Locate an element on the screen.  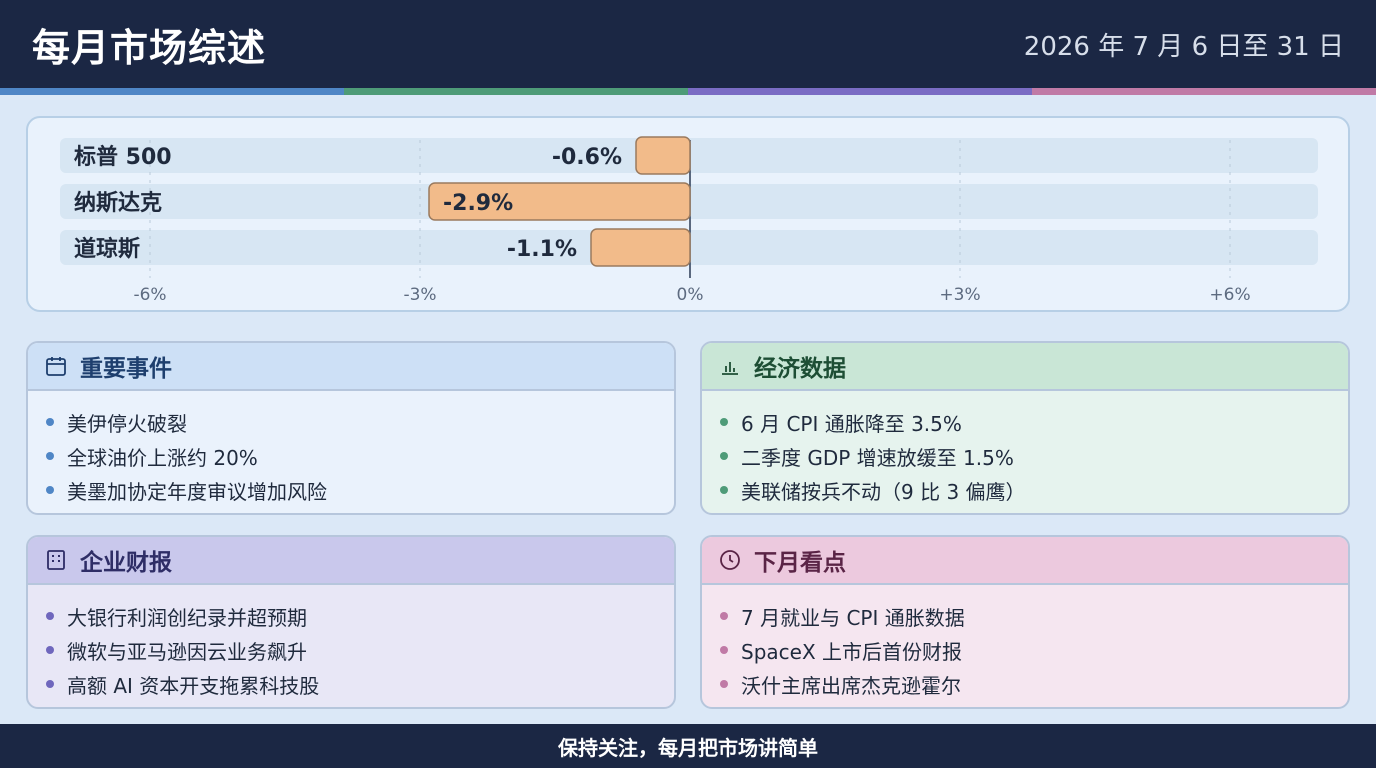
tick-label: -6% is located at coordinates (149, 295).